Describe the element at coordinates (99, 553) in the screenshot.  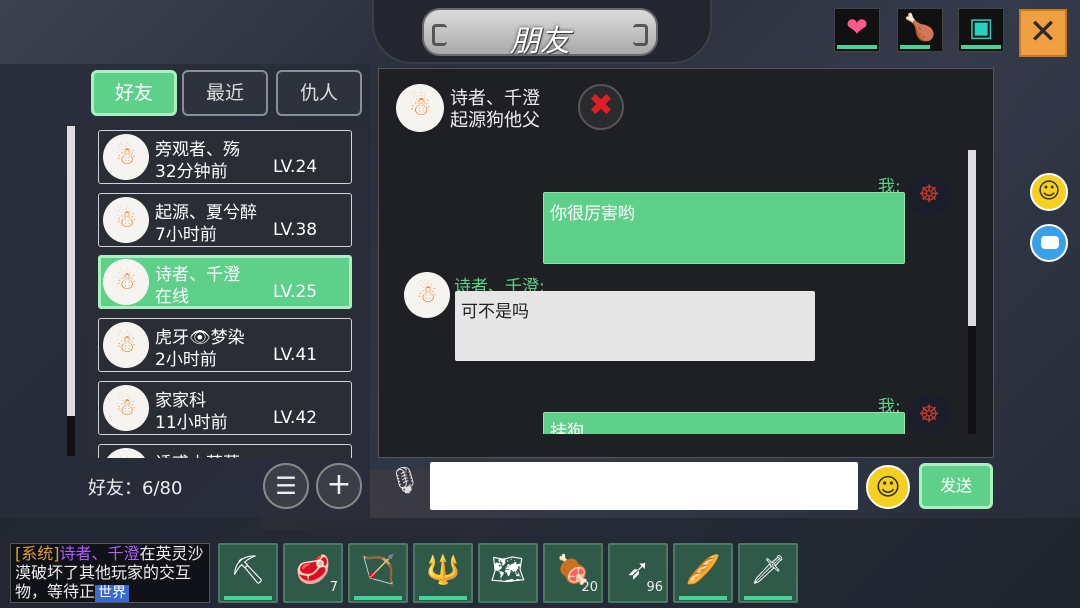
I see `player-name: 诗者、千澄` at that location.